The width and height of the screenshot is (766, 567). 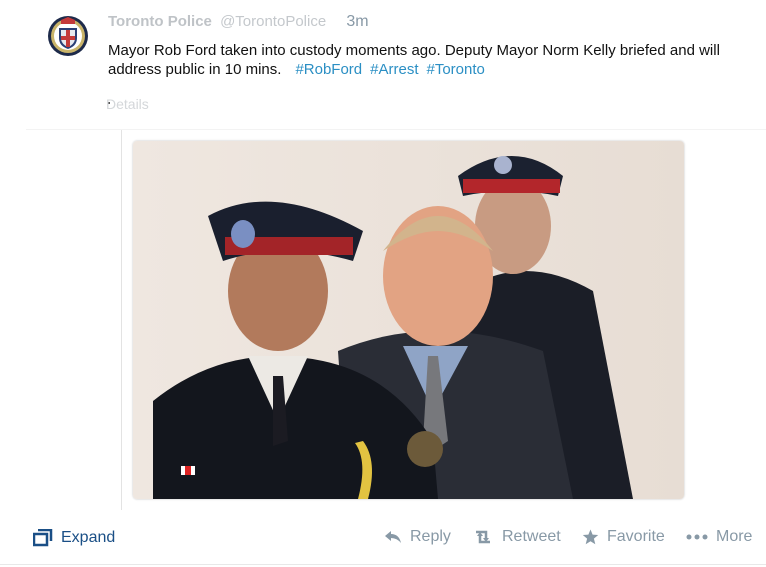 I want to click on reply-icon, so click(x=393, y=537).